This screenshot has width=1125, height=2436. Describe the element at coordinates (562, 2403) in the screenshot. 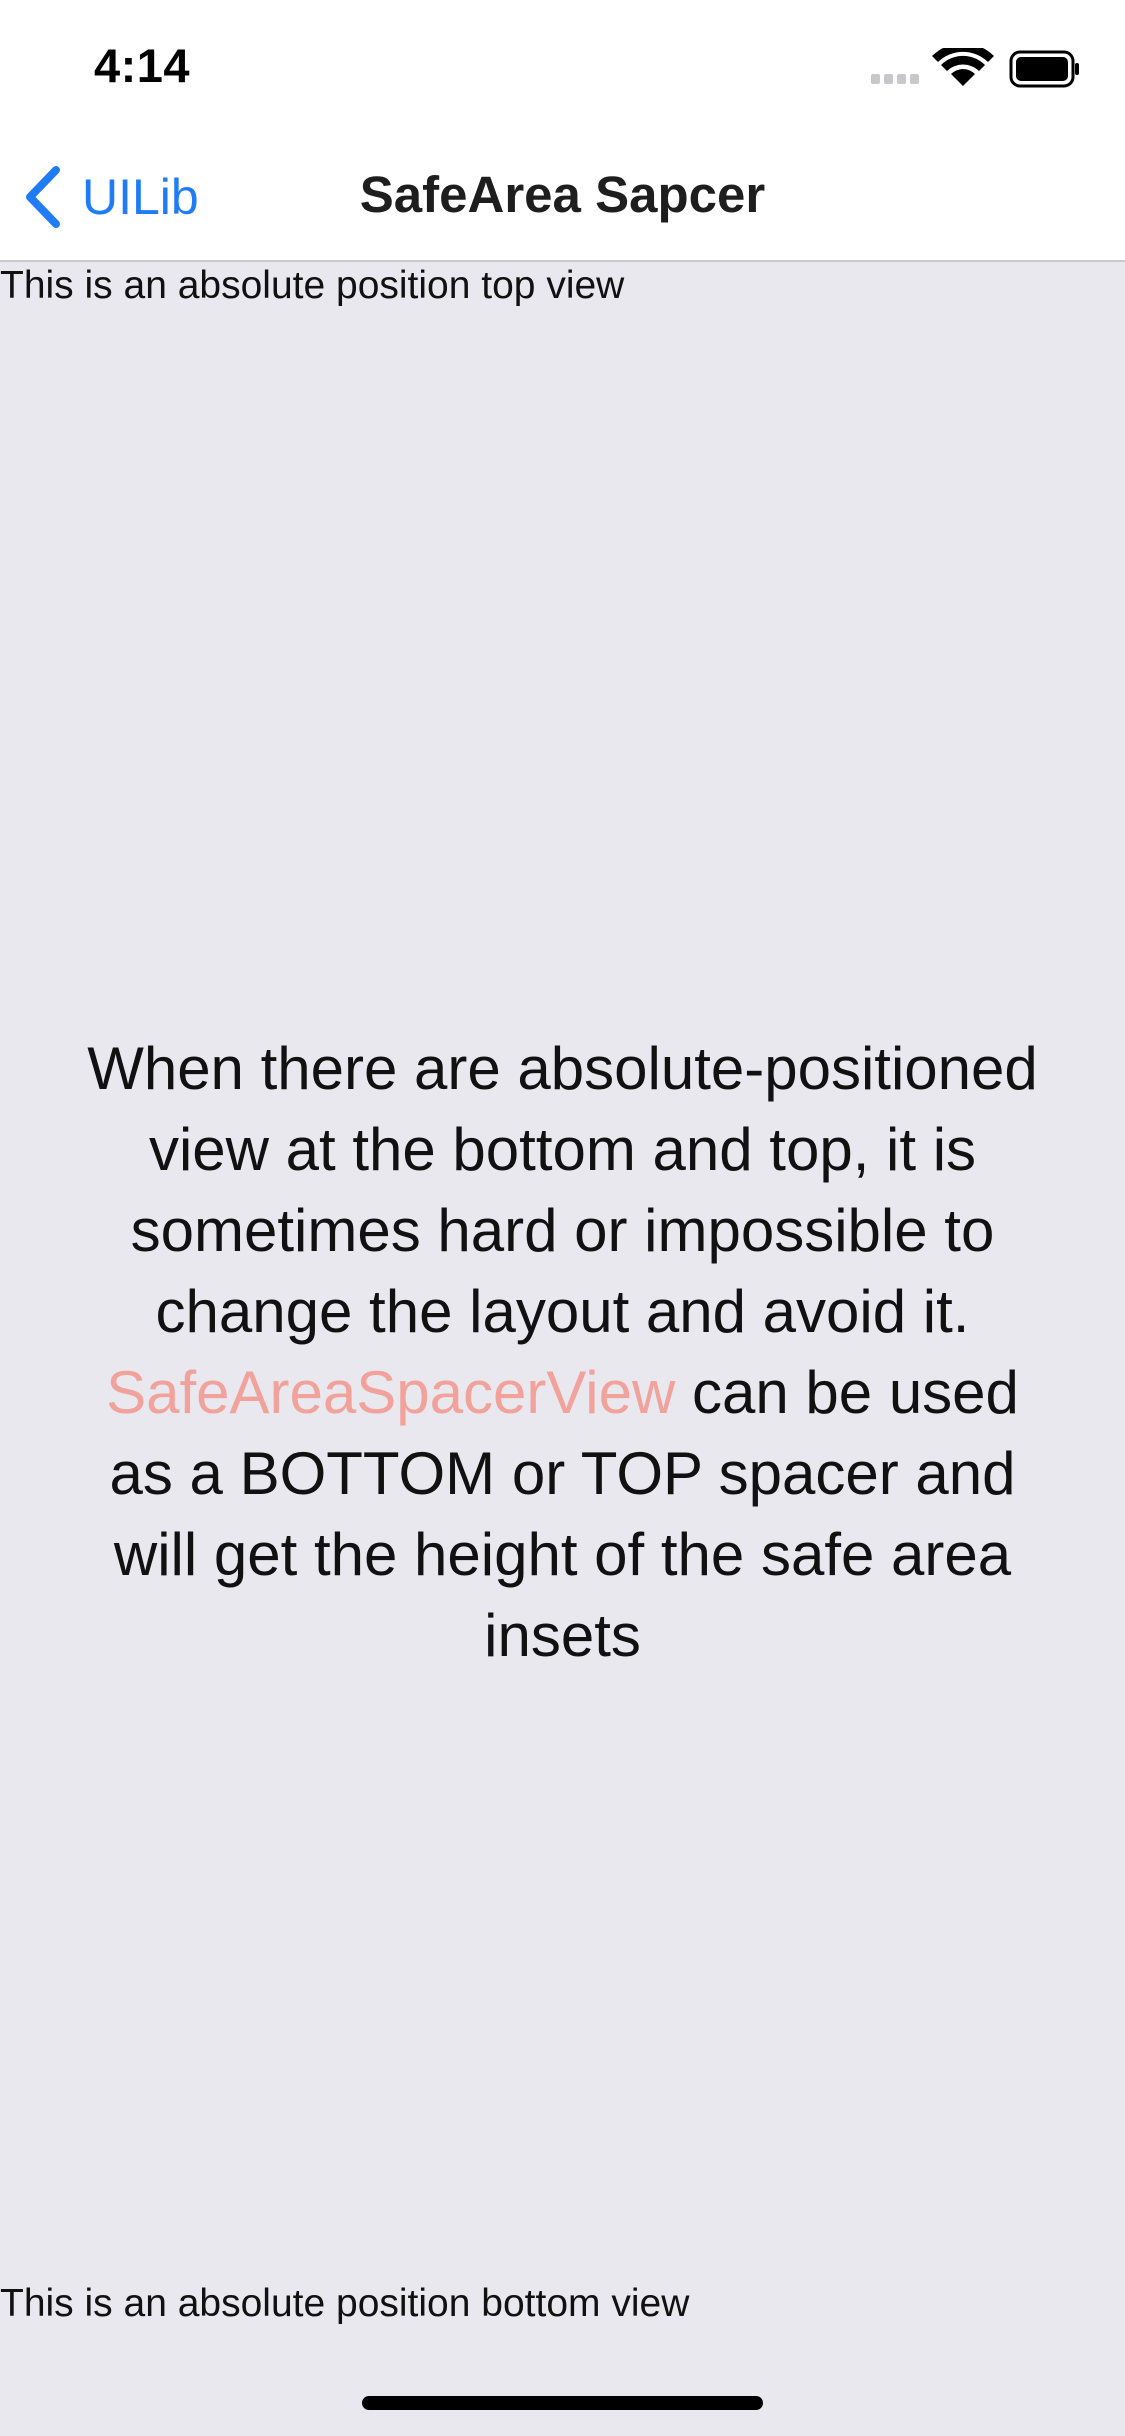

I see `home-indicator` at that location.